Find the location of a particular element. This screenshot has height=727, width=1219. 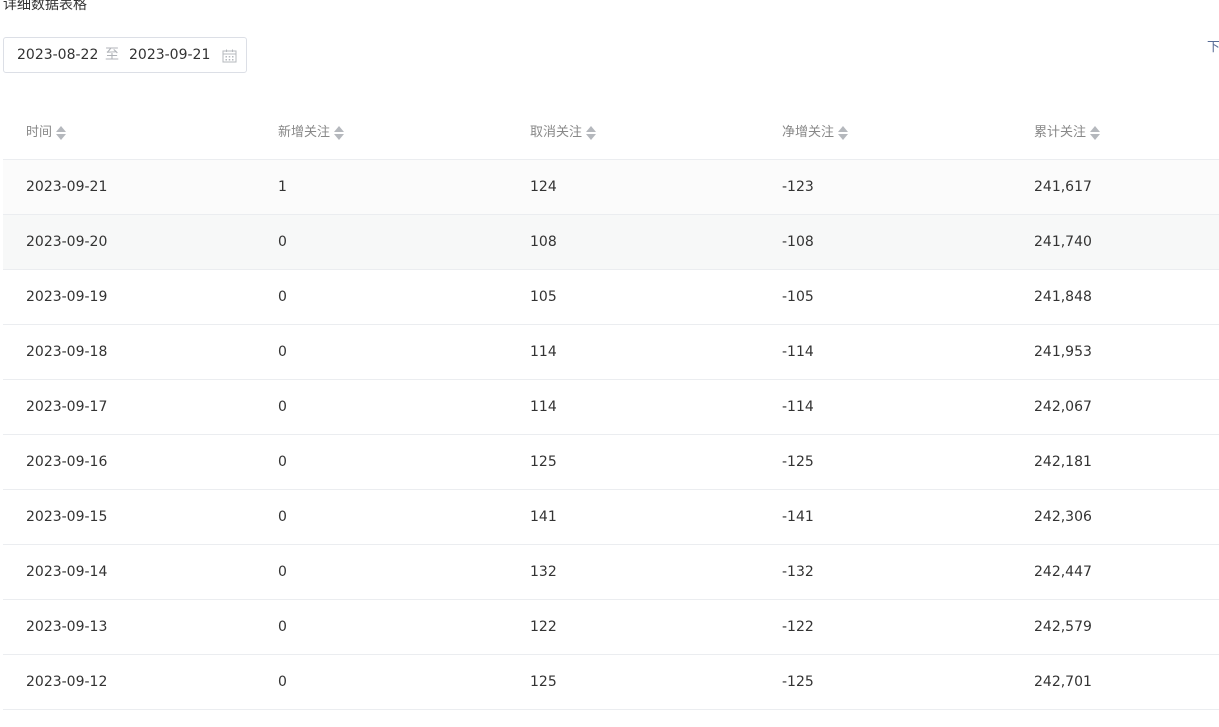

table-row: 2023-09-19 0 105 -105 241,848 is located at coordinates (611, 297).